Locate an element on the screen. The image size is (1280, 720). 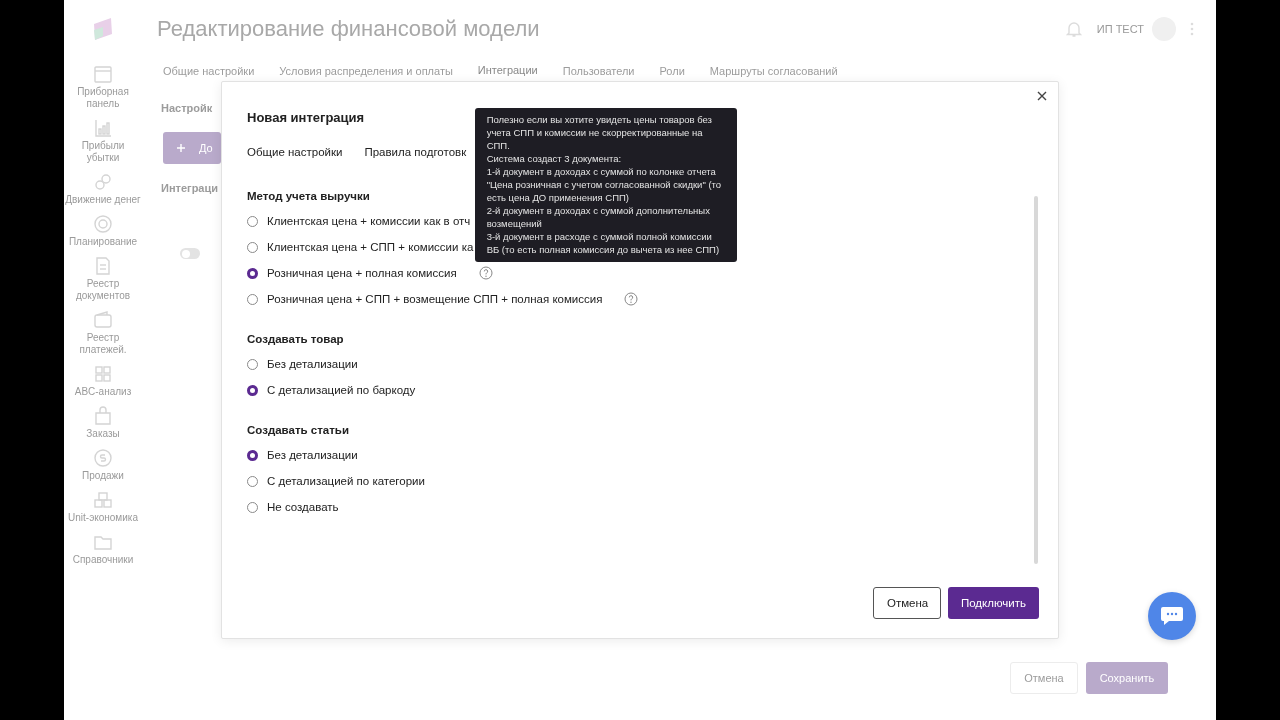
add-button: До is located at coordinates (192, 148).